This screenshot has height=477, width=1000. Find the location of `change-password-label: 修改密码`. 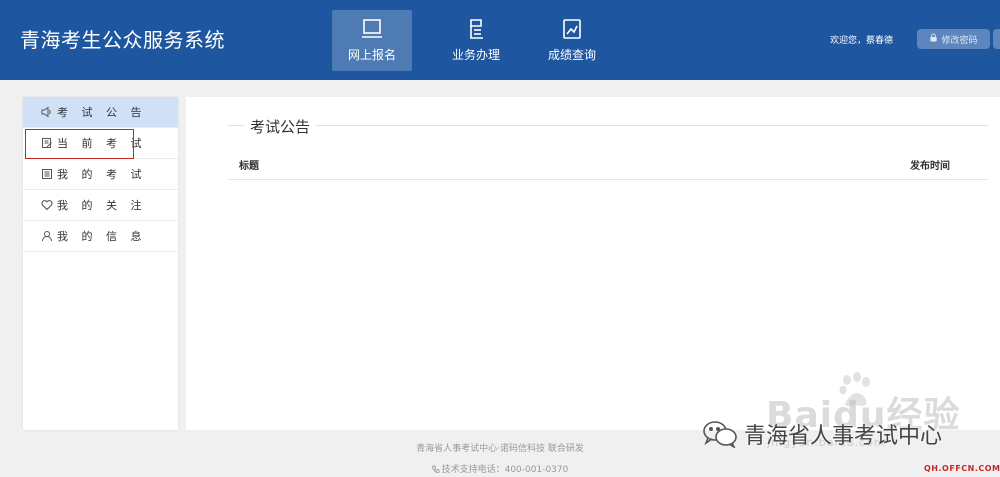

change-password-label: 修改密码 is located at coordinates (959, 40).